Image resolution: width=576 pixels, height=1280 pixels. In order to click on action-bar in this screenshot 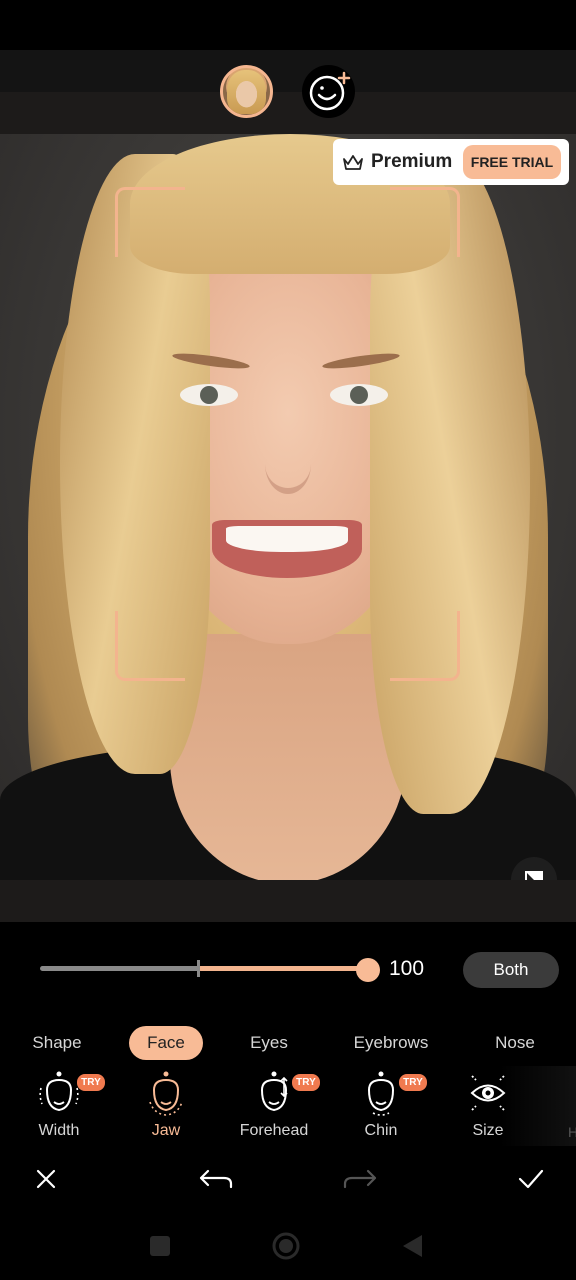, I will do `click(288, 1179)`.